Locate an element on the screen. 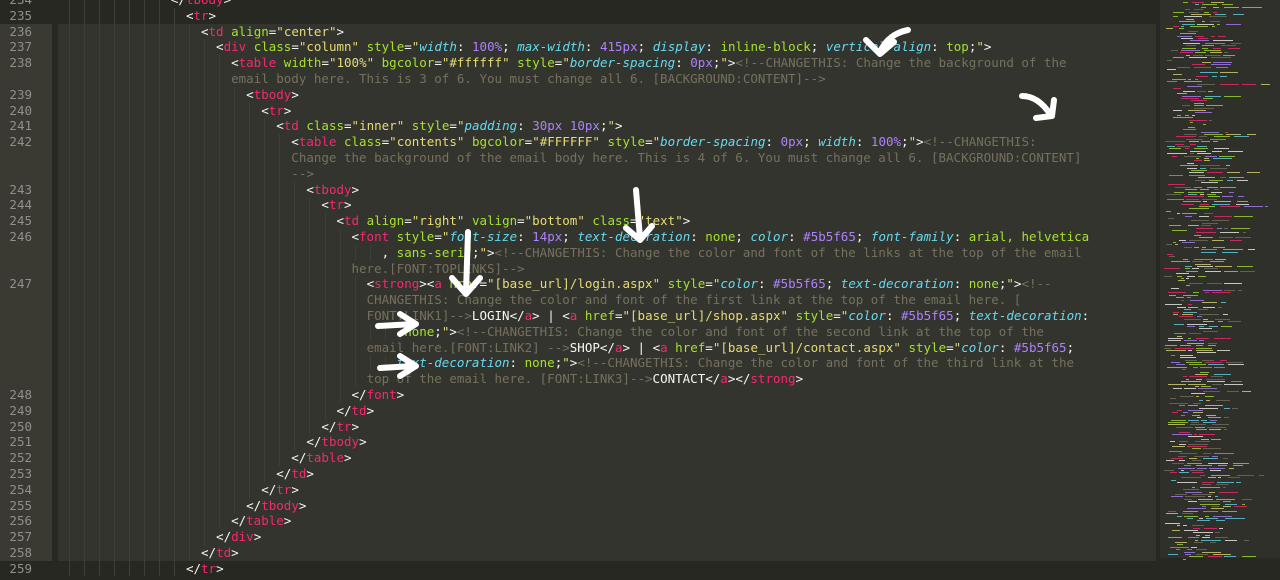  code-line: --> is located at coordinates (607, 173).